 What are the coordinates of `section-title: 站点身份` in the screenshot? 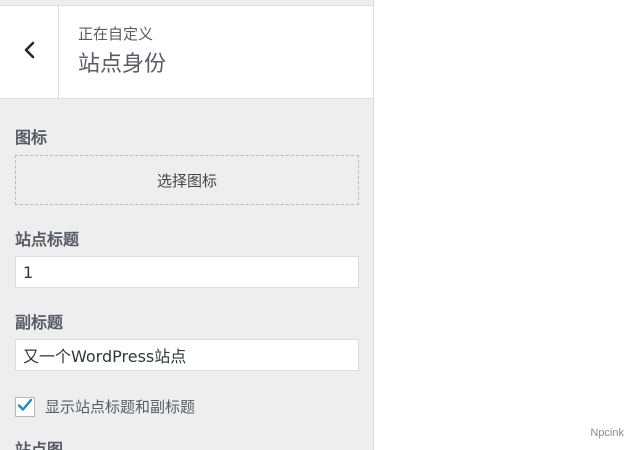 It's located at (122, 64).